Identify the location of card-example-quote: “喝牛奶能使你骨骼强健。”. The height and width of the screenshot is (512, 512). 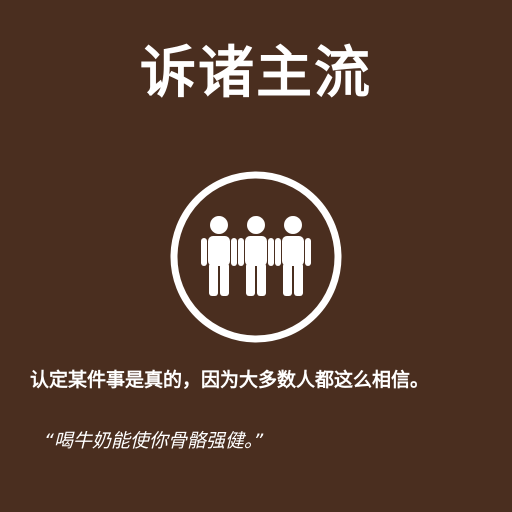
(154, 441).